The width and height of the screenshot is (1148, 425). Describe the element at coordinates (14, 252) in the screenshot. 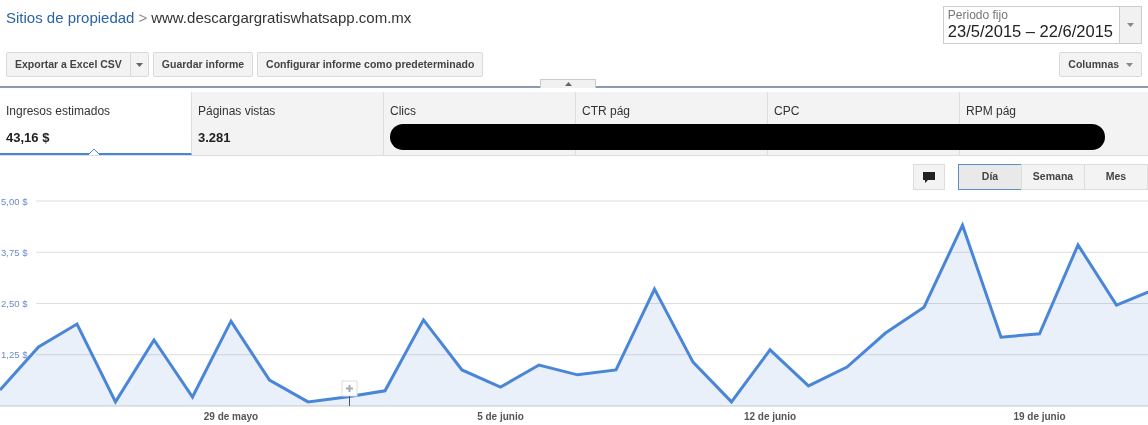

I see `y-axis-label: 3,75 $` at that location.